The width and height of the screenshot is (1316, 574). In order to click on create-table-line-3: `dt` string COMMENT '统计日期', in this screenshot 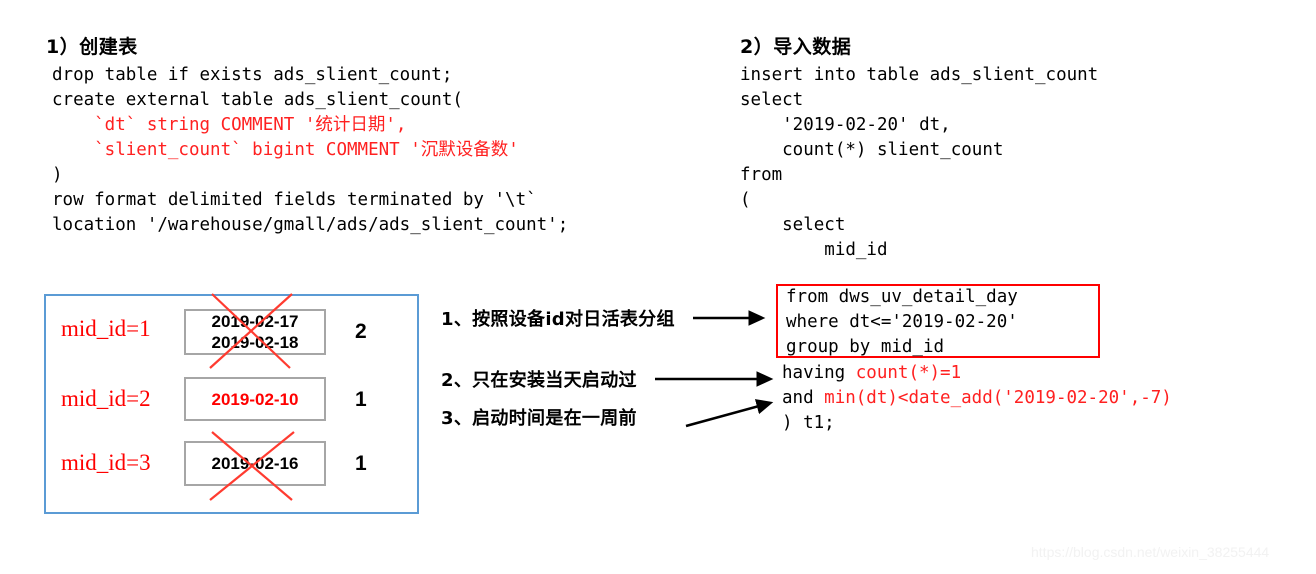, I will do `click(229, 125)`.